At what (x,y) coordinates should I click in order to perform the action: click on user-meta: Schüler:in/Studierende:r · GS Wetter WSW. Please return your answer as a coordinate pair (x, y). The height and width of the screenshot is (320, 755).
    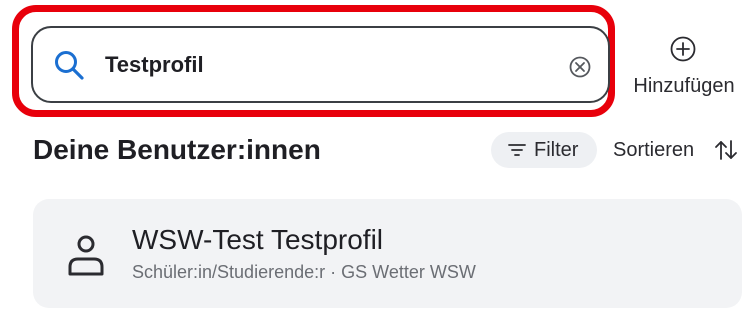
    Looking at the image, I should click on (304, 272).